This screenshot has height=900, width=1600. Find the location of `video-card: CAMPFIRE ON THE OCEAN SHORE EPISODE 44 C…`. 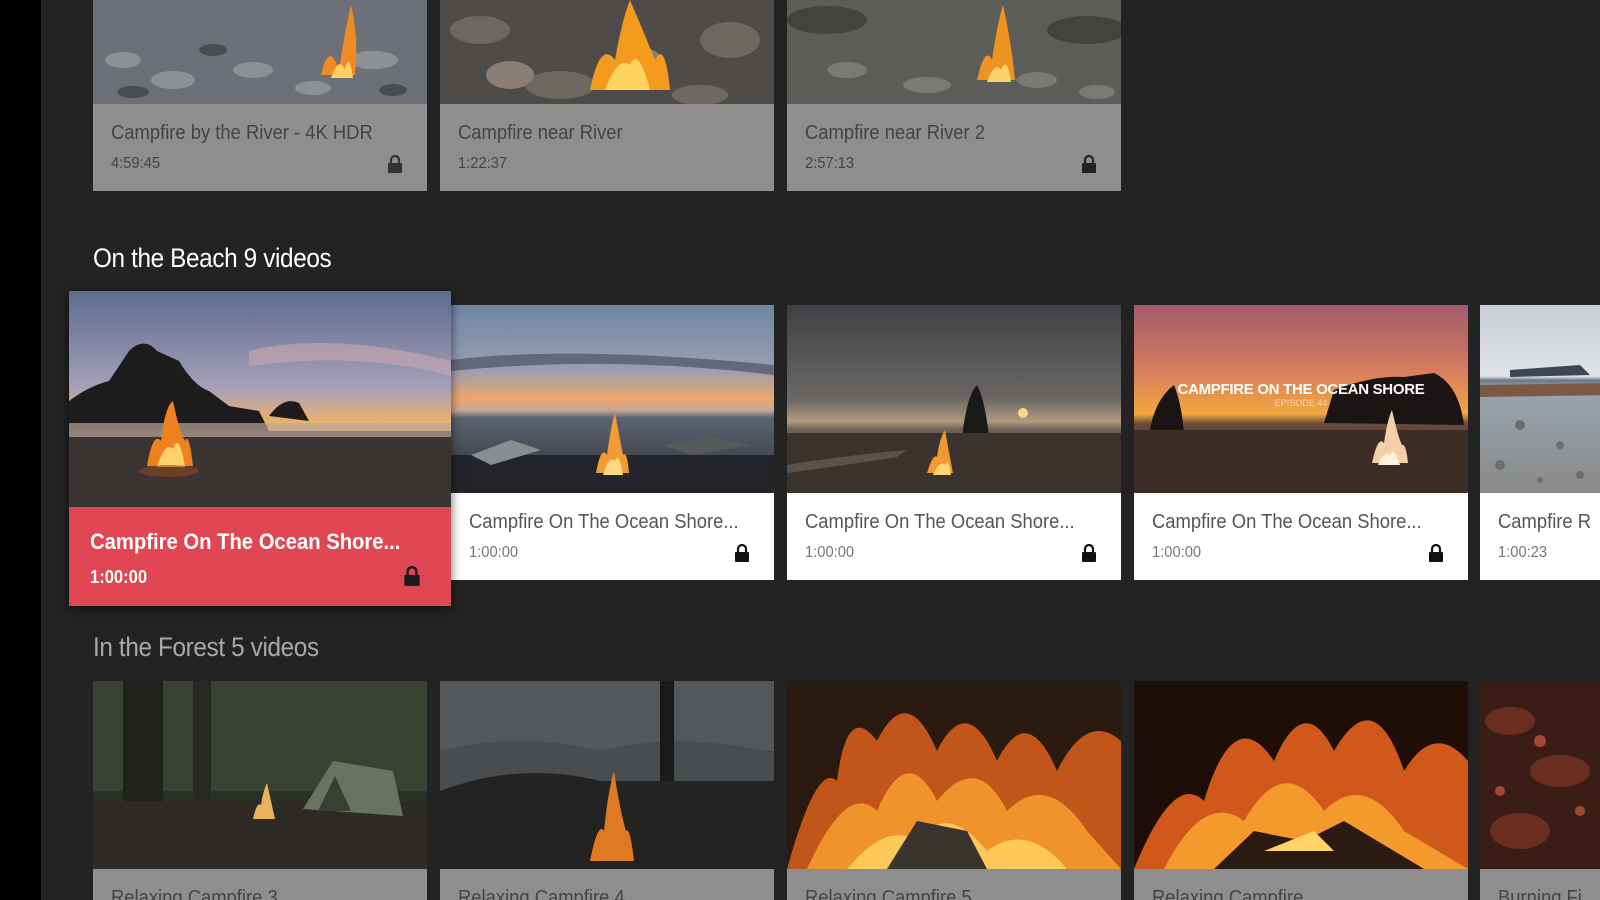

video-card: CAMPFIRE ON THE OCEAN SHORE EPISODE 44 C… is located at coordinates (1301, 442).